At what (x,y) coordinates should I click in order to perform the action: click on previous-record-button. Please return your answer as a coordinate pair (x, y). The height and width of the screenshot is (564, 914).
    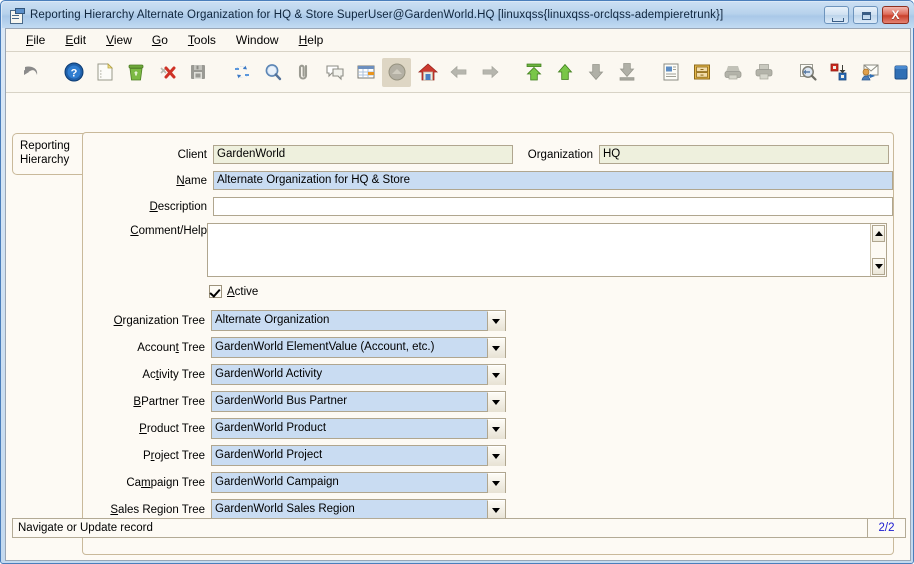
    Looking at the image, I should click on (564, 72).